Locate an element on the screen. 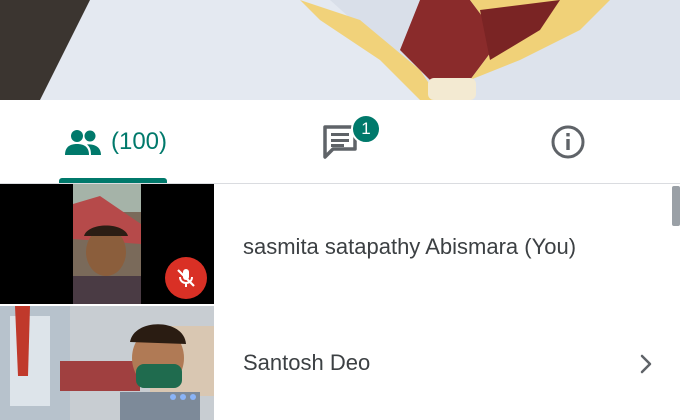 The width and height of the screenshot is (680, 420). participant-name: sasmita satapathy Abismara (You) is located at coordinates (410, 246).